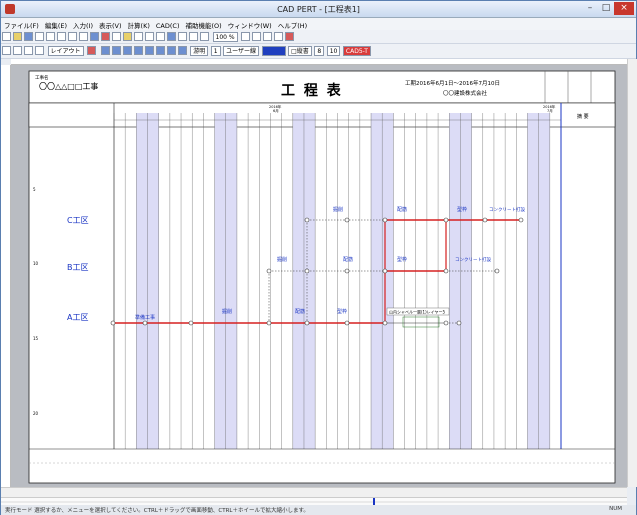 The width and height of the screenshot is (637, 515). Describe the element at coordinates (105, 36) in the screenshot. I see `color-icon` at that location.